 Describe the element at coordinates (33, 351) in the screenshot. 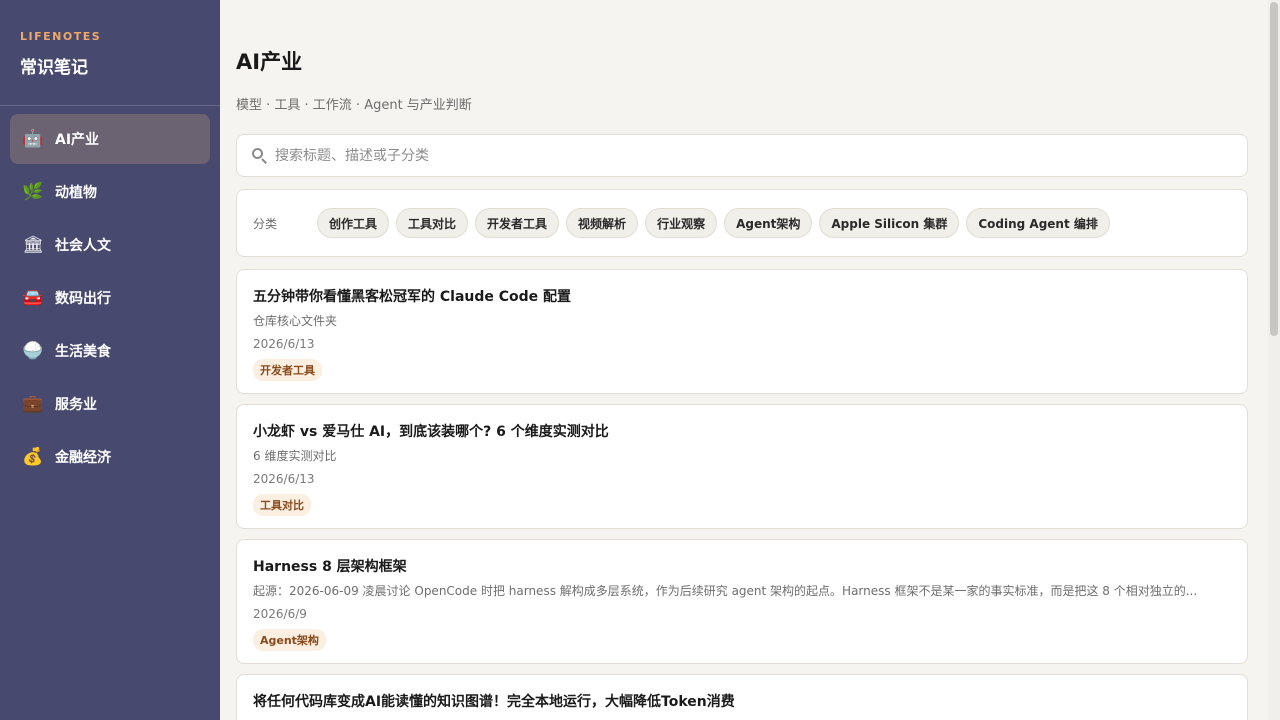

I see `rice-bowl-icon: 🍚` at that location.